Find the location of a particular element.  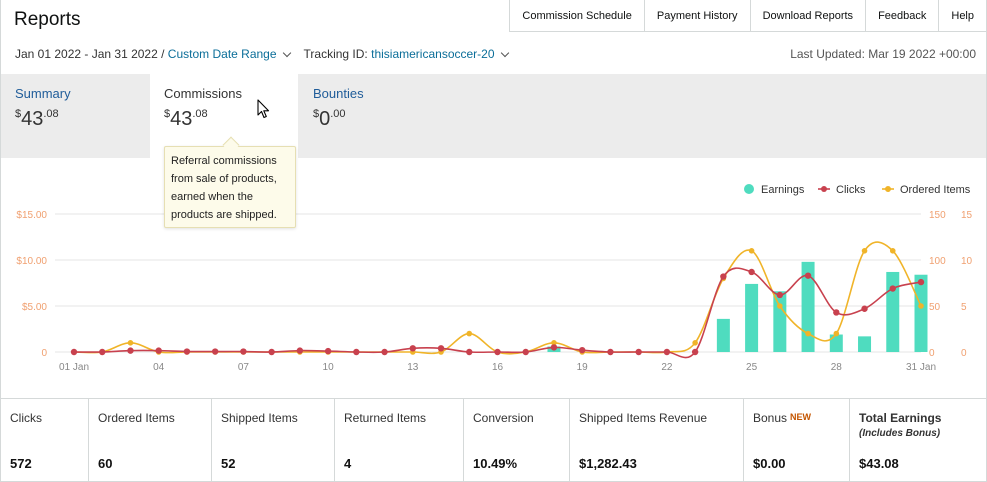

download-reports-button: Download Reports is located at coordinates (807, 16).